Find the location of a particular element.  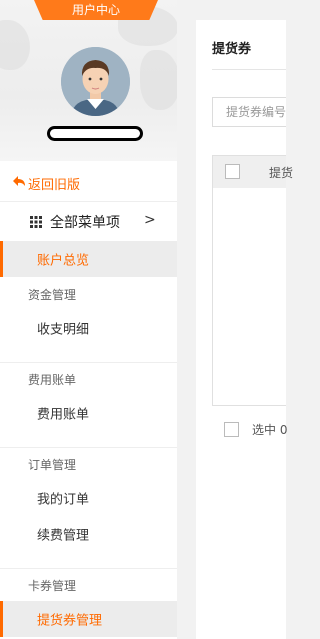

sidebar-item-my-orders: 我的订单 is located at coordinates (88, 498).